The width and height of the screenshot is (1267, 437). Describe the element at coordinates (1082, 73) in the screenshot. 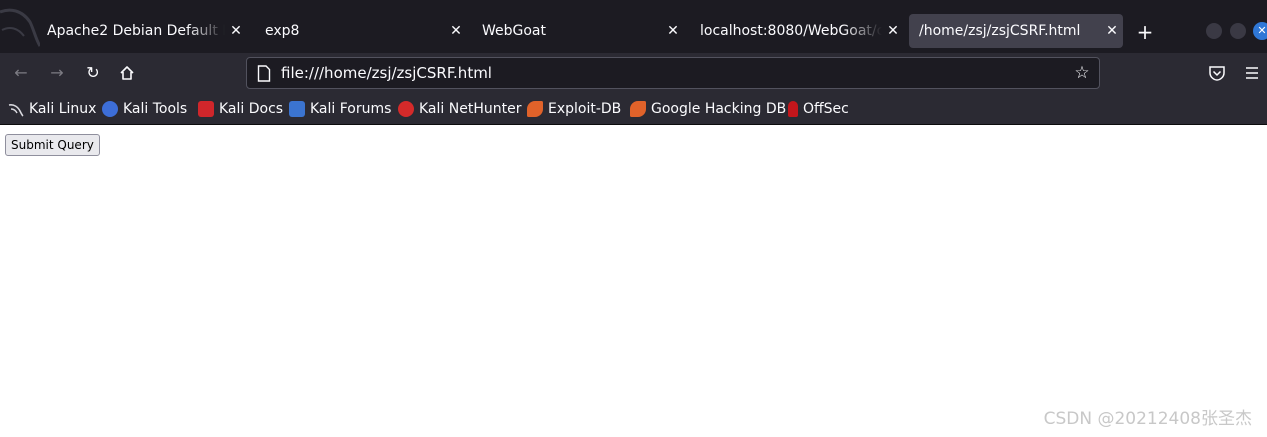

I see `bookmark-star-icon: ☆` at that location.